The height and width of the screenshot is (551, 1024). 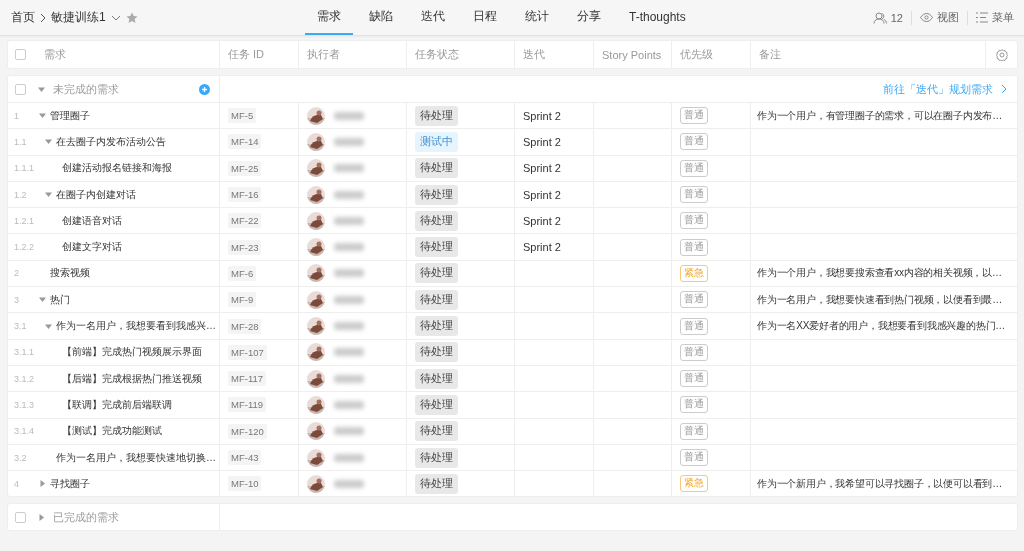 What do you see at coordinates (245, 484) in the screenshot?
I see `task-id: MF-10` at bounding box center [245, 484].